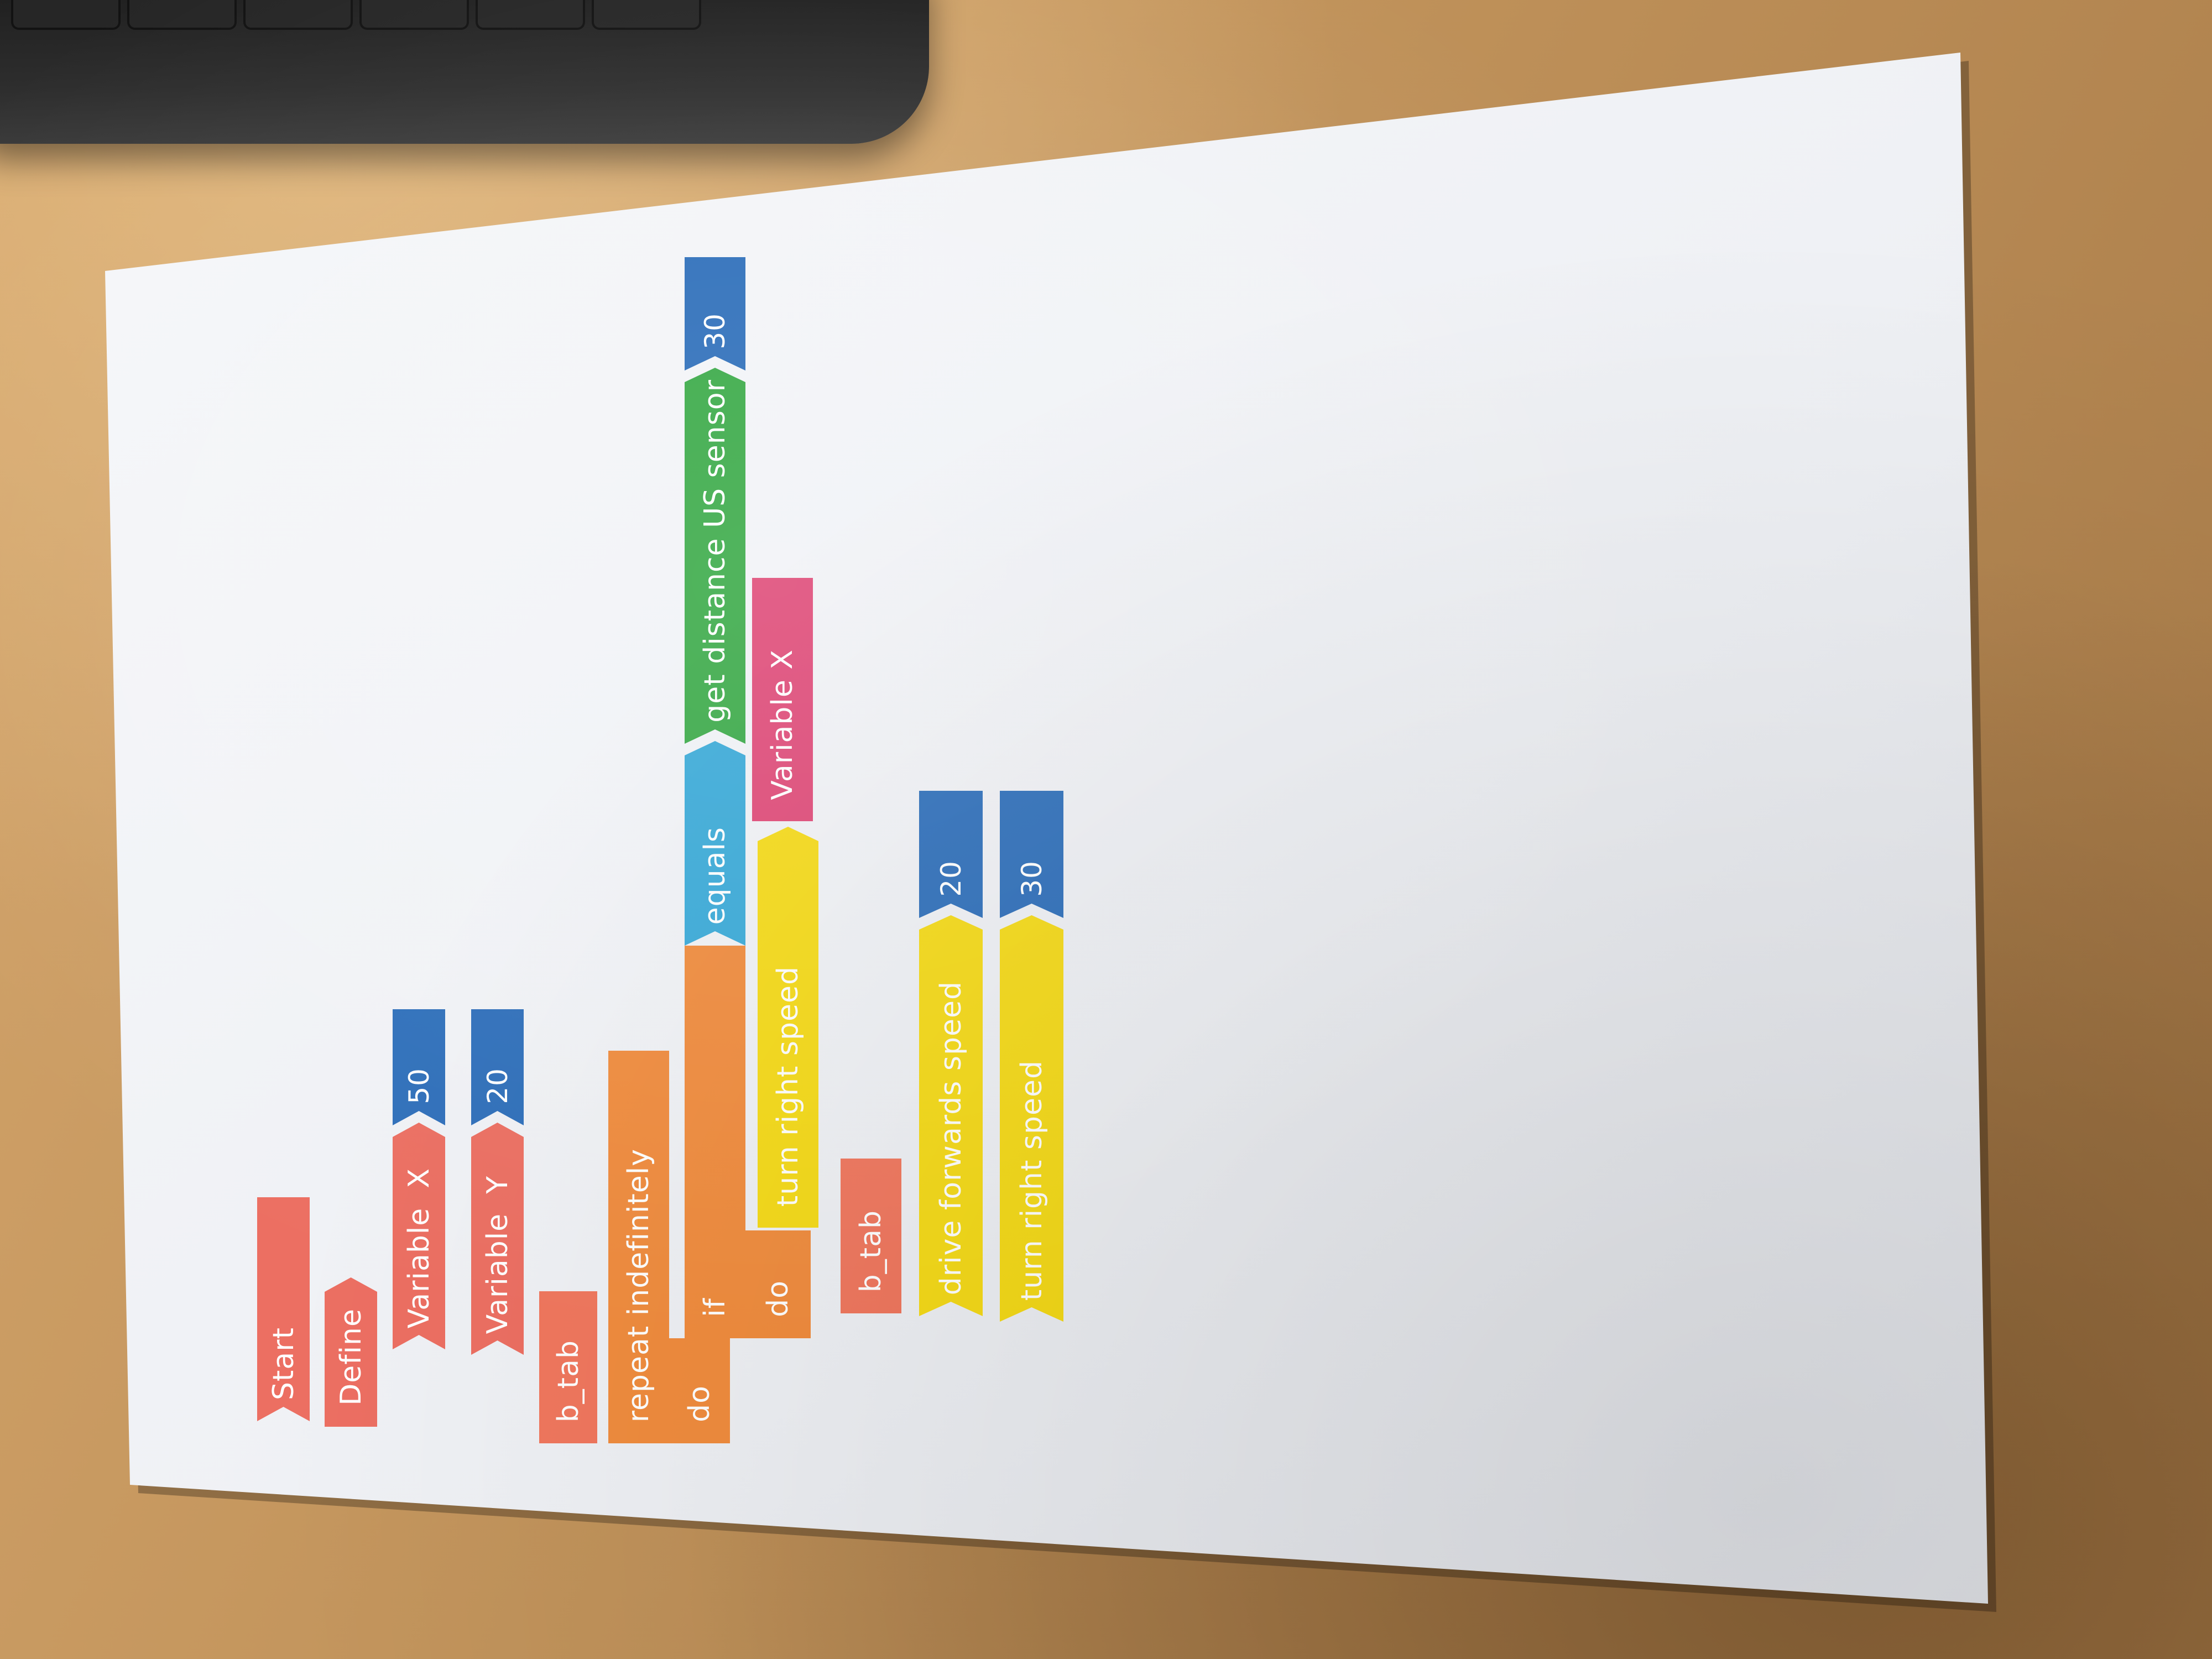  Describe the element at coordinates (951, 855) in the screenshot. I see `value-20-block-2: 20` at that location.